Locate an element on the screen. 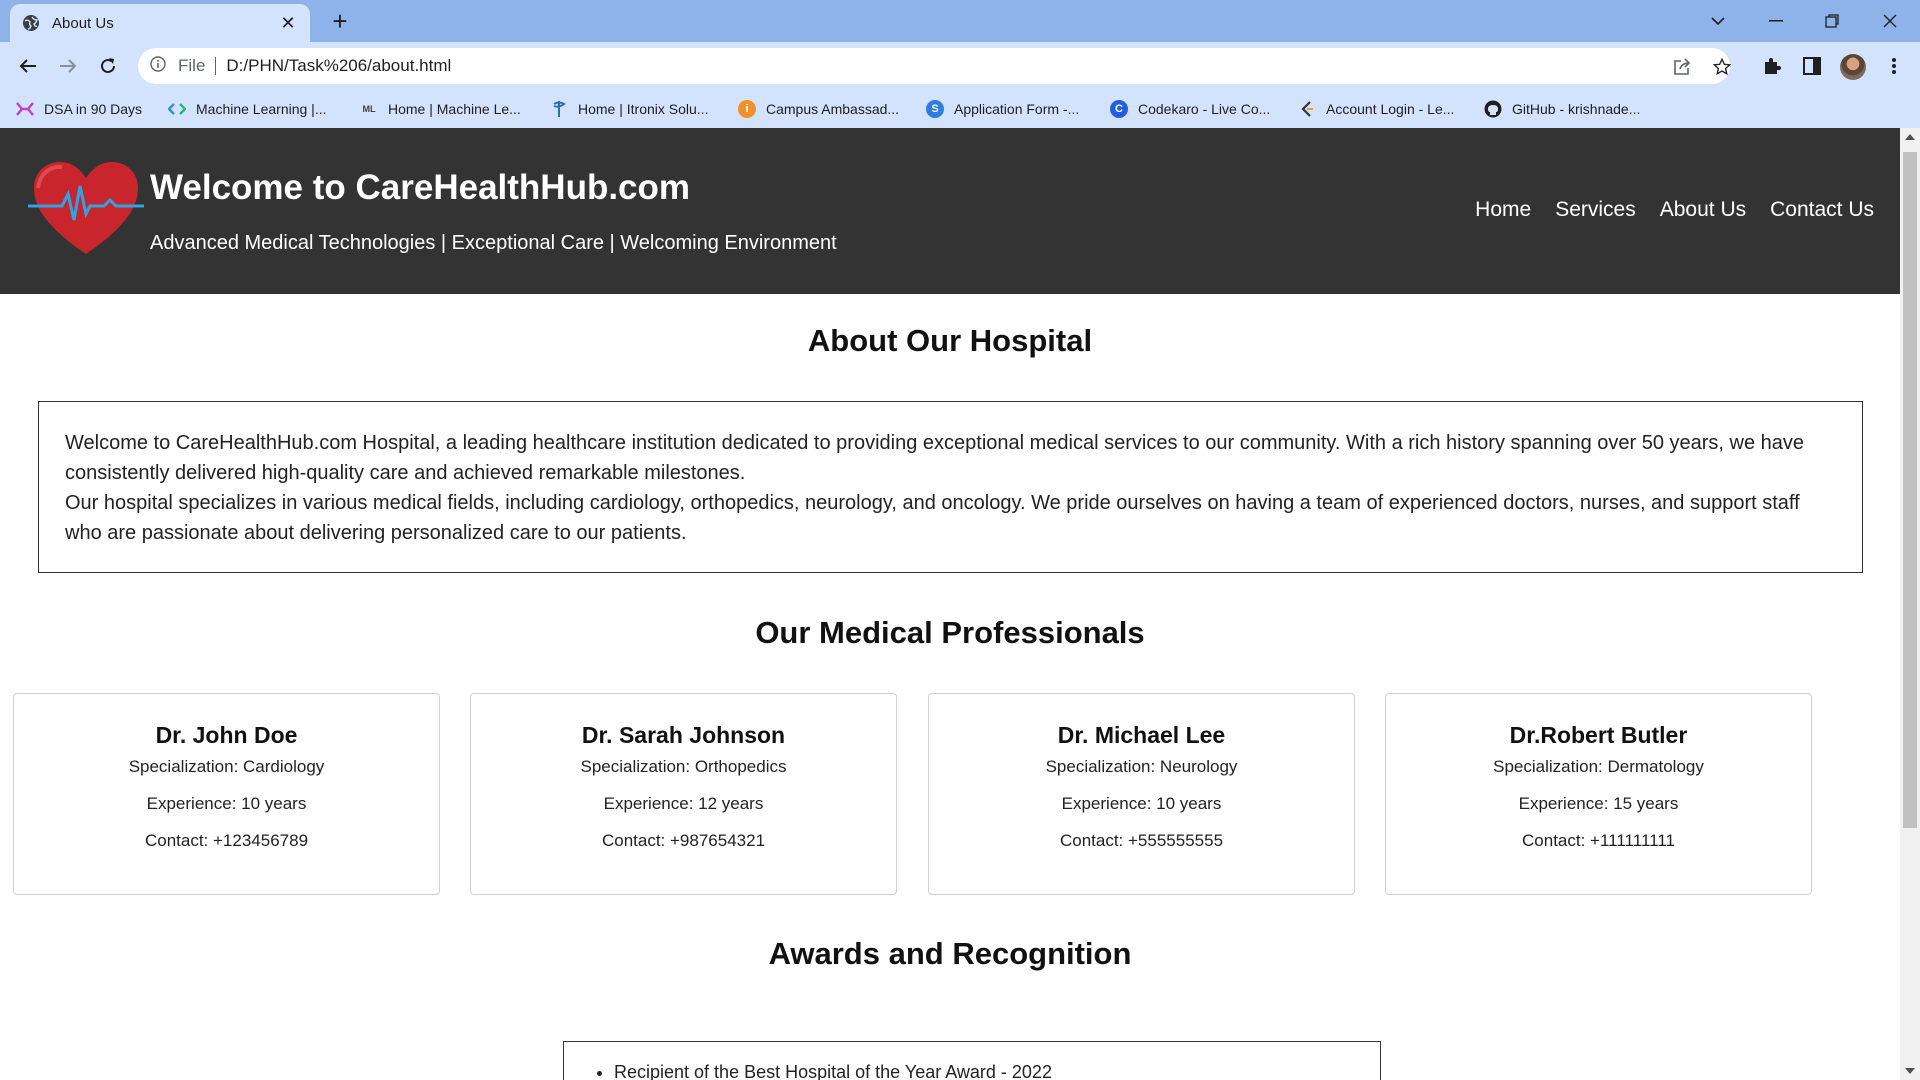 The width and height of the screenshot is (1920, 1080). nav-home: Home is located at coordinates (1503, 210).